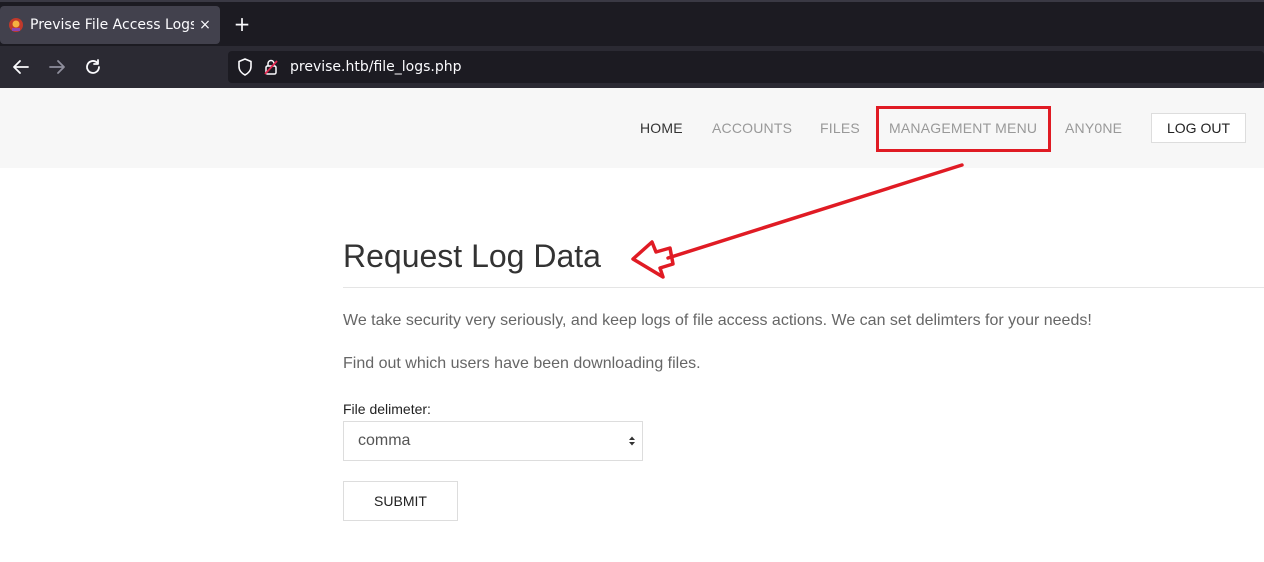 The height and width of the screenshot is (562, 1264). I want to click on nav-files: FILES, so click(840, 128).